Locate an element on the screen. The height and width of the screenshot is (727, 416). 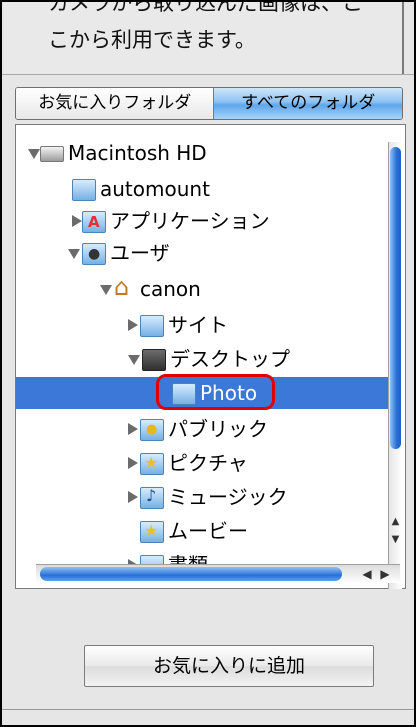
tree-row: サイト is located at coordinates (201, 325).